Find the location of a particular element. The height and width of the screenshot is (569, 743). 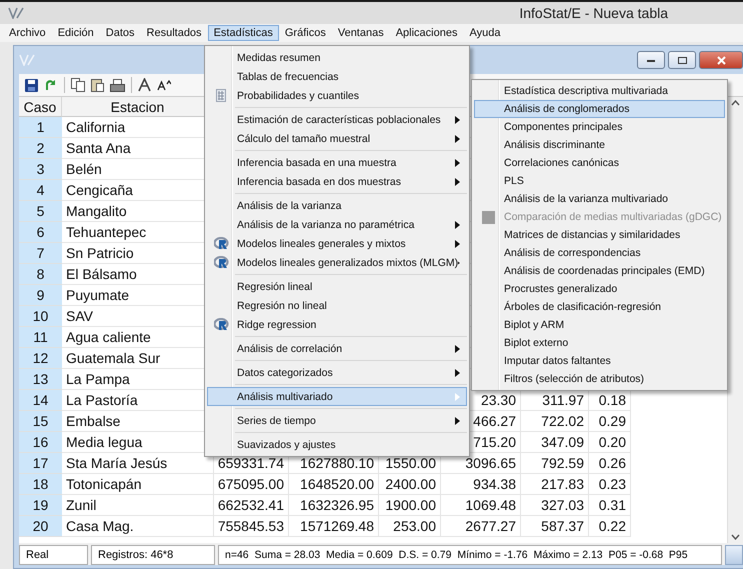

row-number-cell: 20 is located at coordinates (40, 526).